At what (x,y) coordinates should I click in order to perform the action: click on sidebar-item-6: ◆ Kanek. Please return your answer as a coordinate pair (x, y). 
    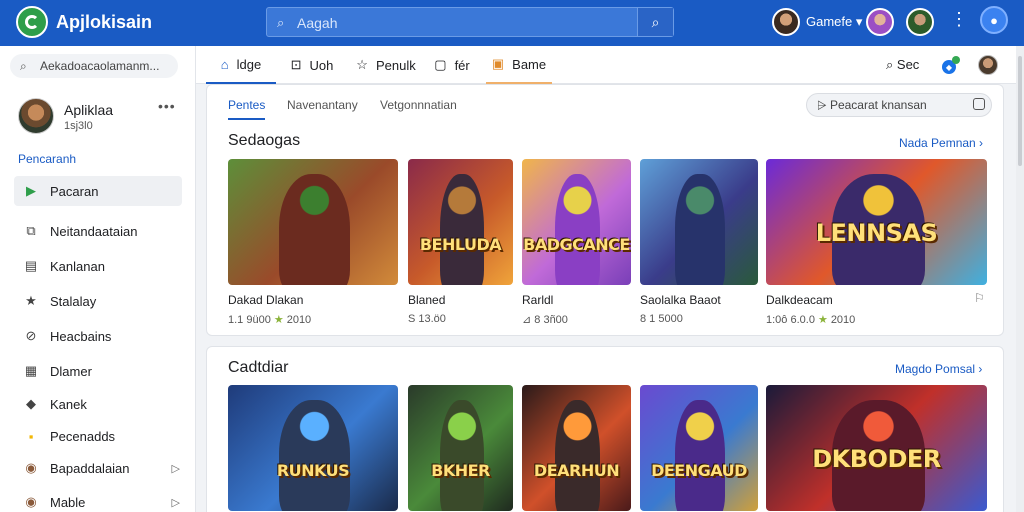
    Looking at the image, I should click on (98, 404).